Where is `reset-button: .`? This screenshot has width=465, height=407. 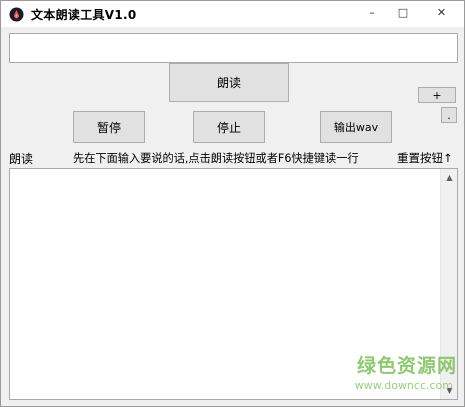 reset-button: . is located at coordinates (449, 115).